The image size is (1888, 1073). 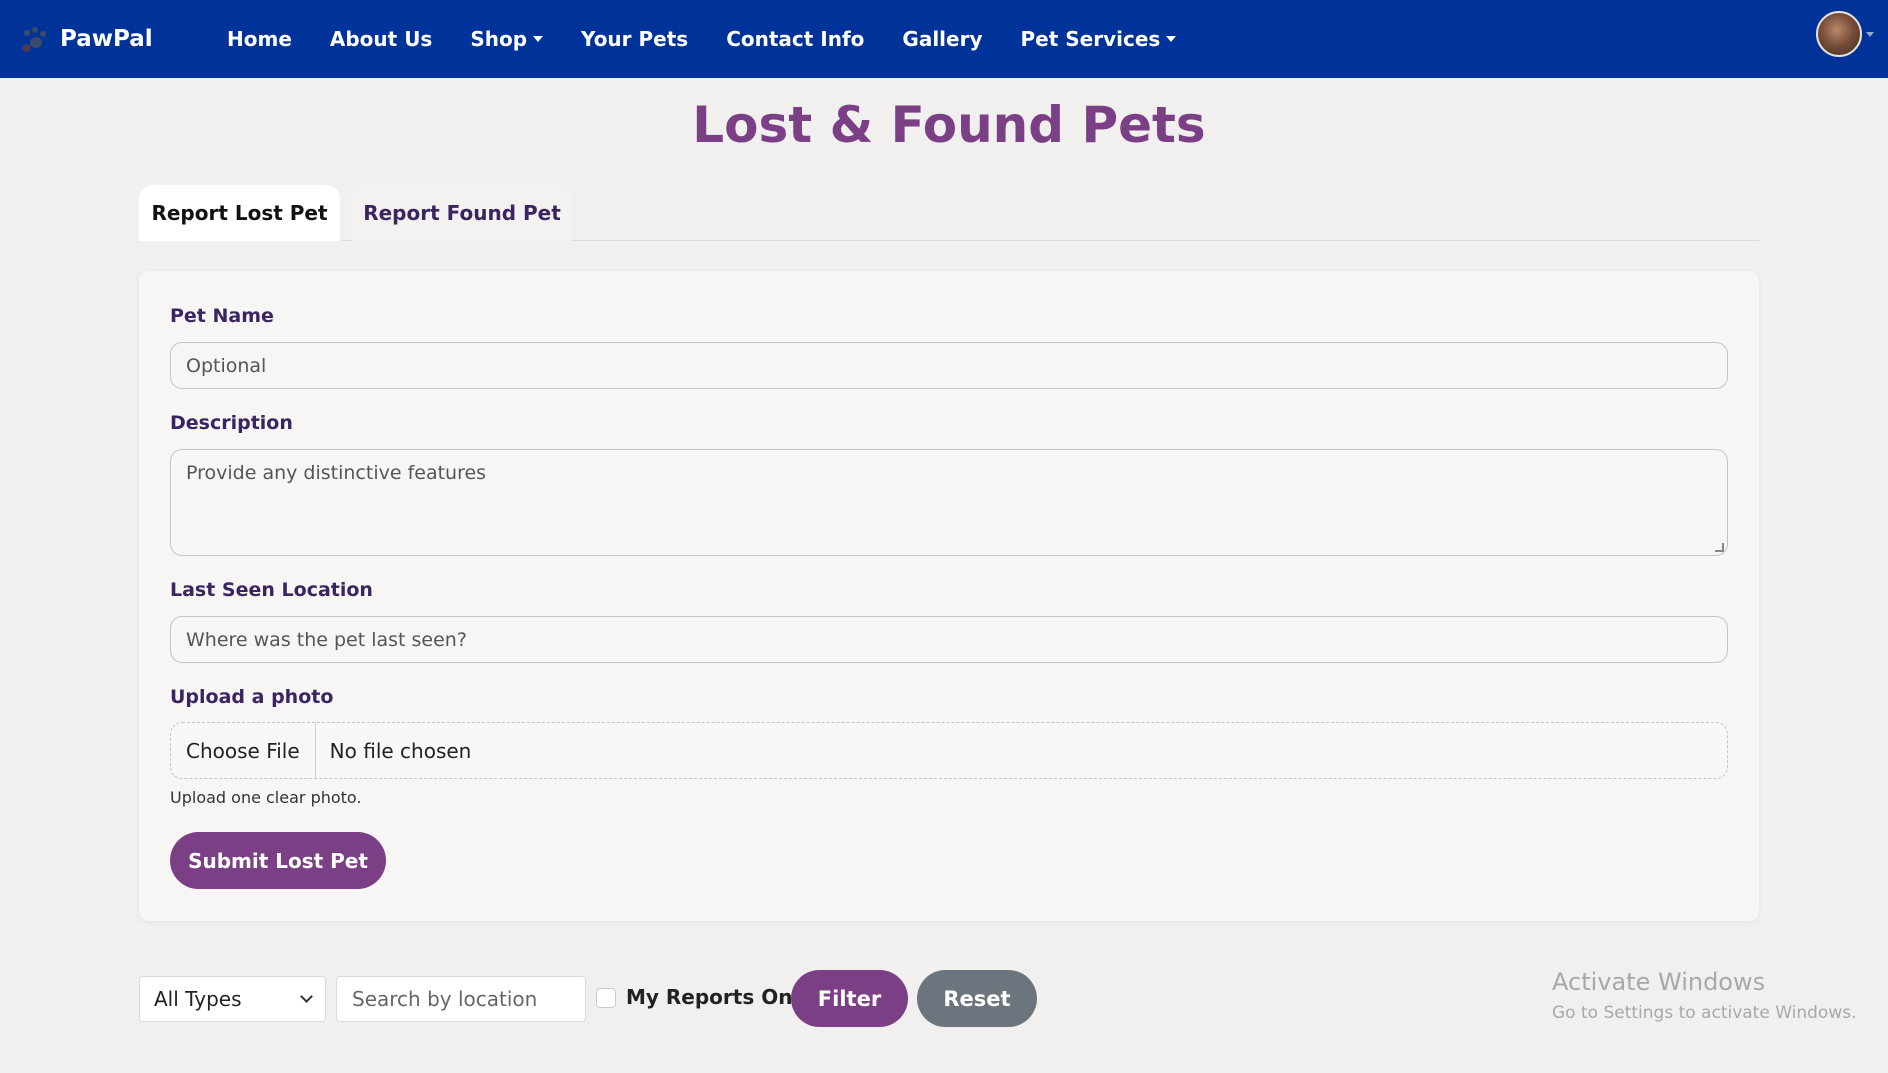 I want to click on chevron-down-icon, so click(x=306, y=996).